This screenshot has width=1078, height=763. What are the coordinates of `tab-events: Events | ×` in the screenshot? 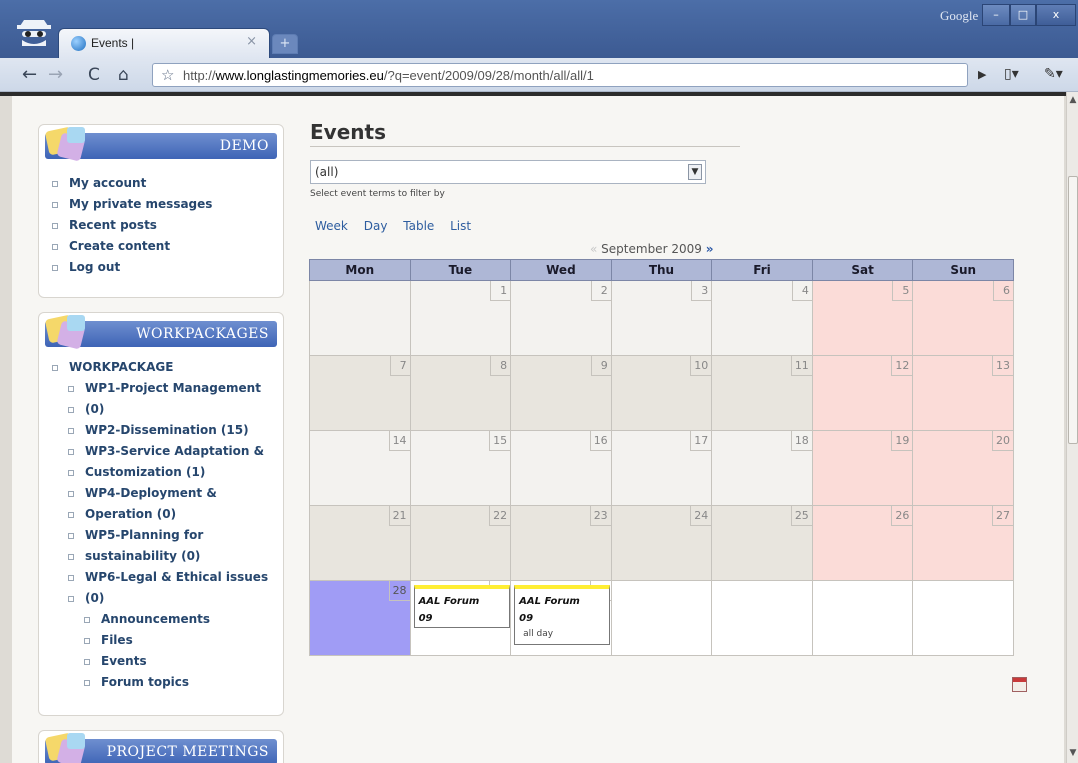 It's located at (164, 43).